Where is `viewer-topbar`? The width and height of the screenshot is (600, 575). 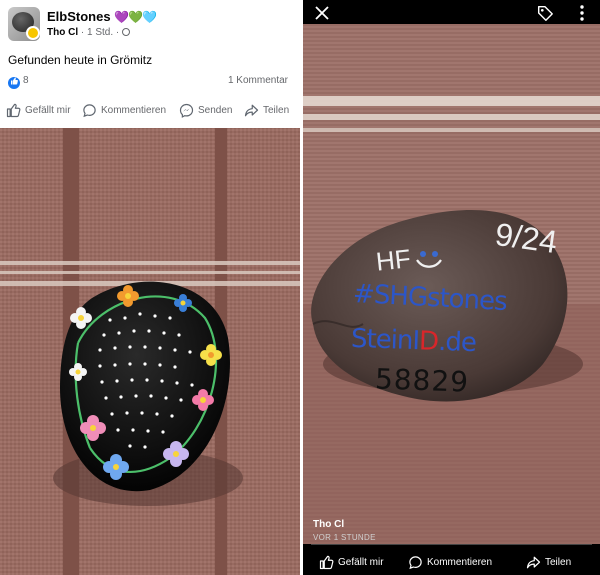 viewer-topbar is located at coordinates (451, 12).